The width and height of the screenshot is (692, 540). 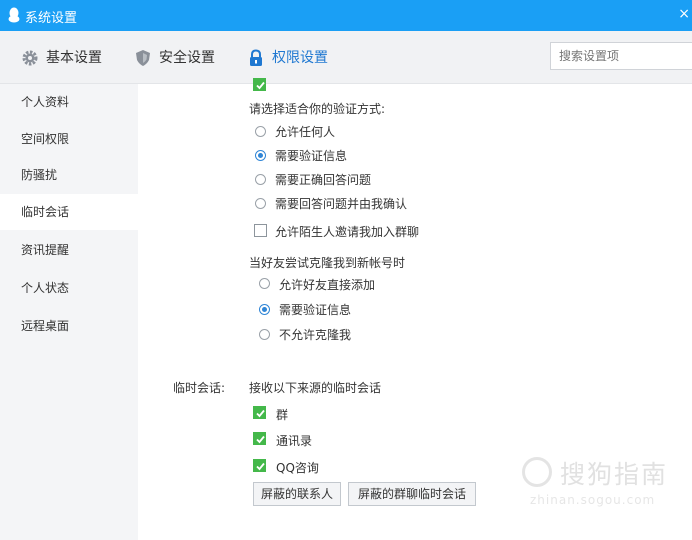 I want to click on checkbox-allow-stranger-invite, so click(x=260, y=230).